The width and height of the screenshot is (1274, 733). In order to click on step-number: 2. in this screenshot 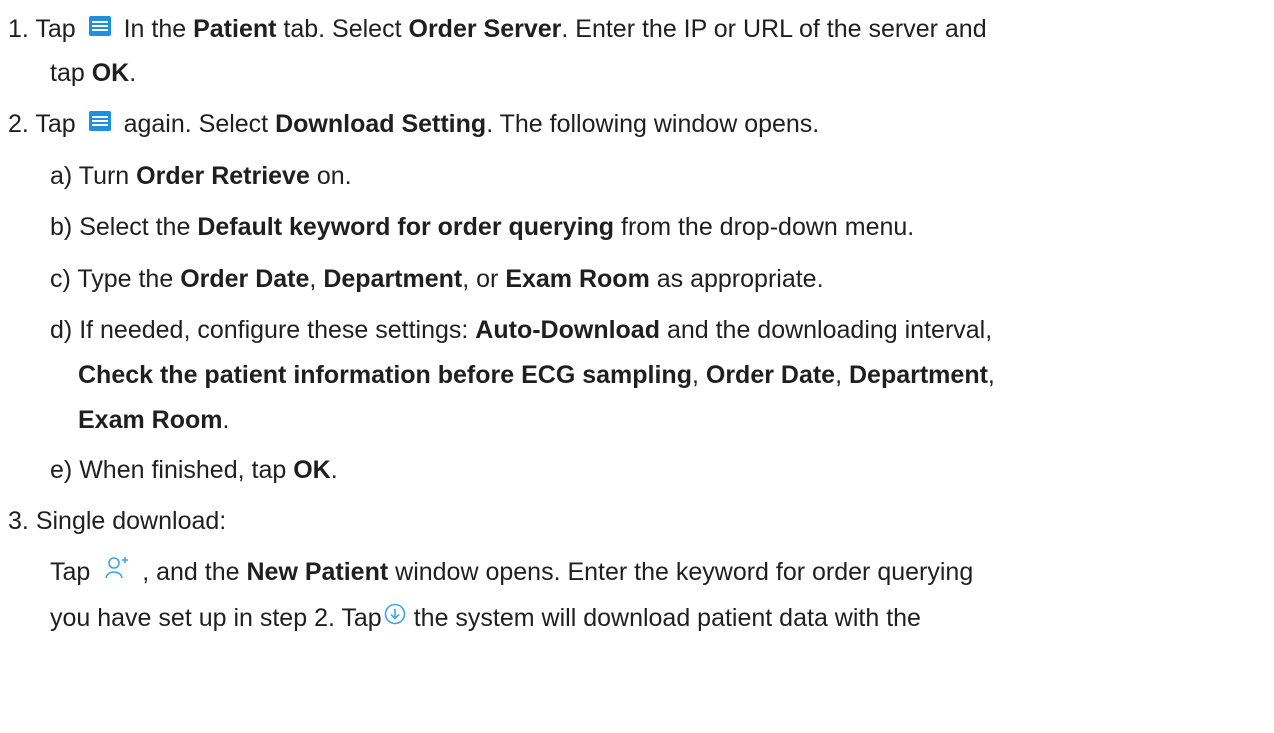, I will do `click(18, 124)`.